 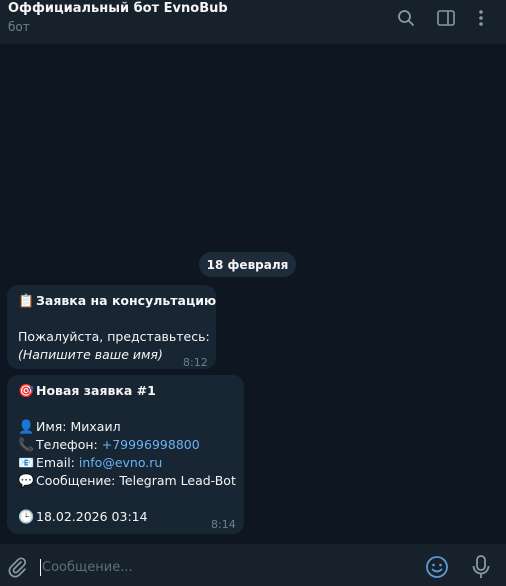 I want to click on sidebar-toggle-icon, so click(x=446, y=18).